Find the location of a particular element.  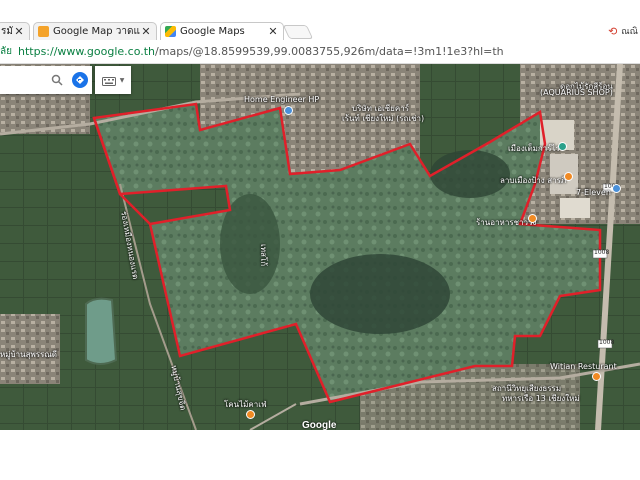

user-icon: ⟲ is located at coordinates (613, 31).